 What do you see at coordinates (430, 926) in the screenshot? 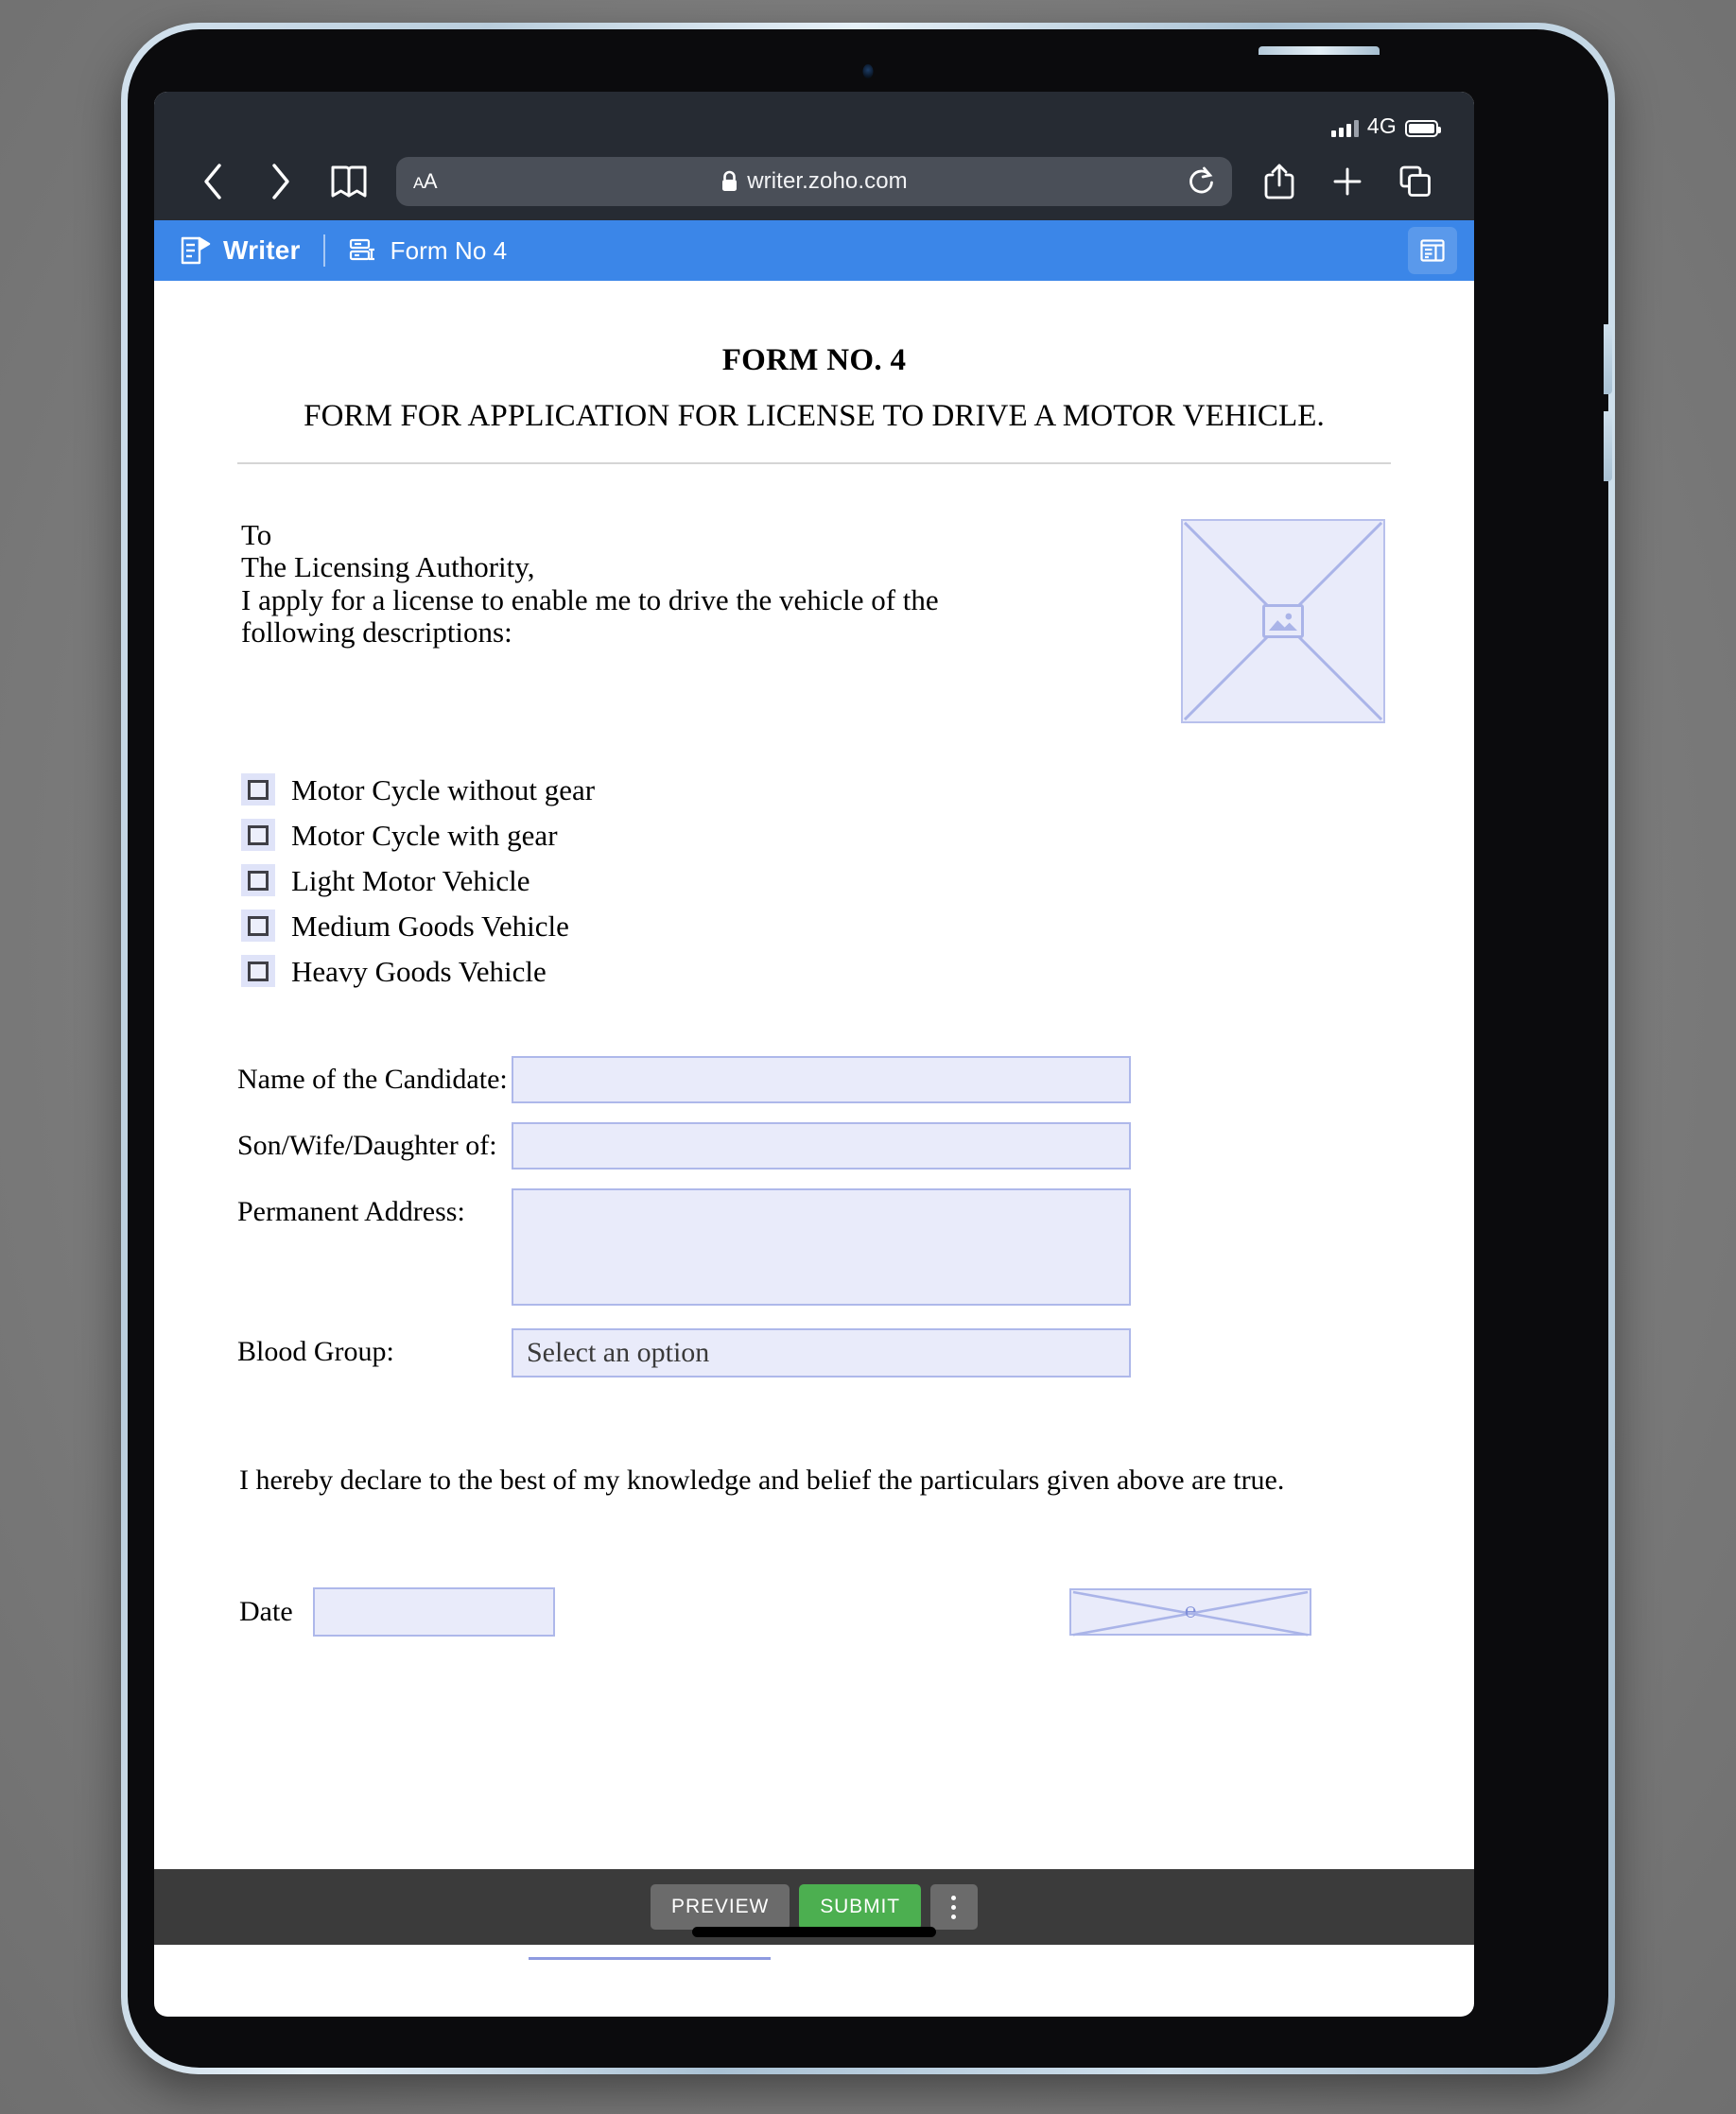
I see `checkbox-label: Medium Goods Vehicle` at bounding box center [430, 926].